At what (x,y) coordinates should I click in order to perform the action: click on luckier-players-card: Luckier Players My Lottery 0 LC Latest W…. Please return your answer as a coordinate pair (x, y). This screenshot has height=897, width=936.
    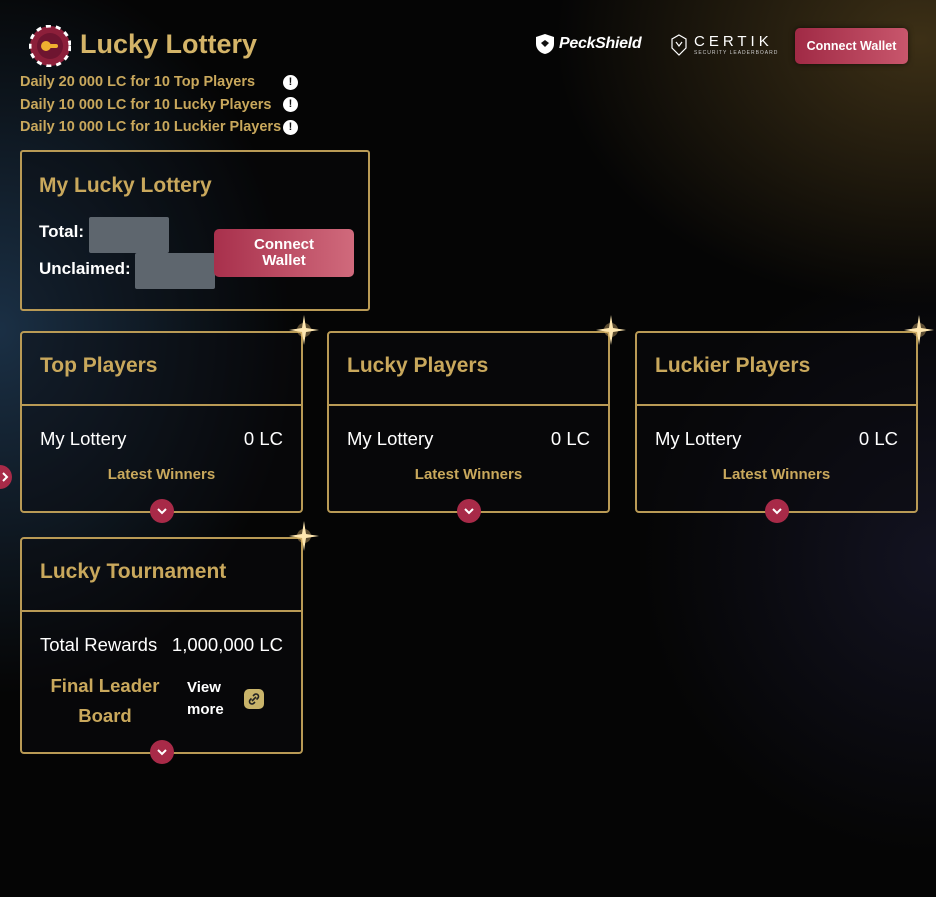
    Looking at the image, I should click on (784, 419).